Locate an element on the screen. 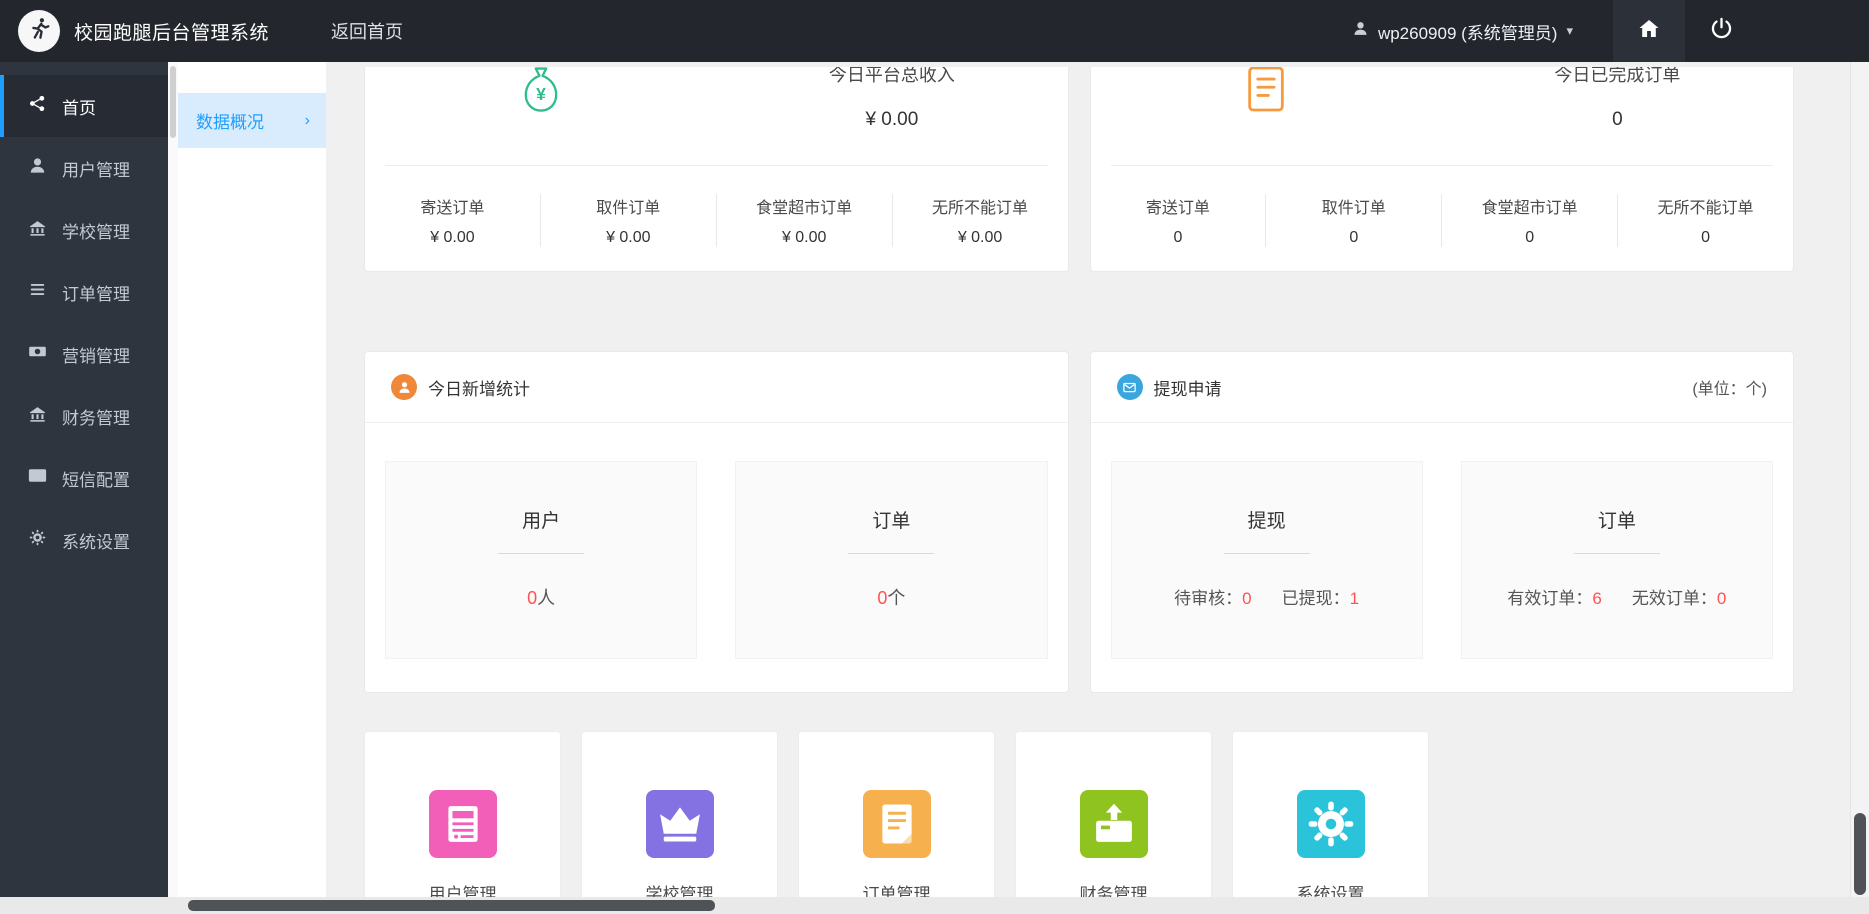 The image size is (1869, 914). horizontal-scrollbar-thumb is located at coordinates (451, 905).